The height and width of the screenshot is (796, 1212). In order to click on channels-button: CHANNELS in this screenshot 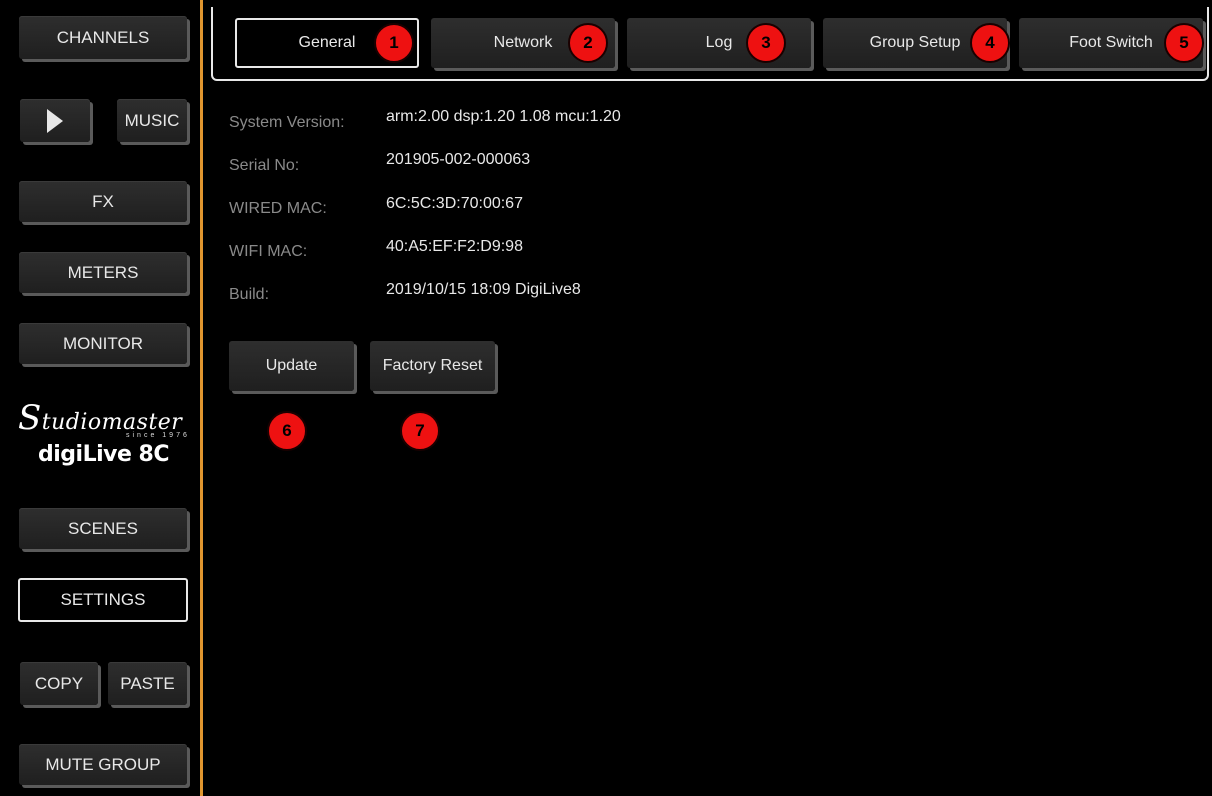, I will do `click(103, 37)`.